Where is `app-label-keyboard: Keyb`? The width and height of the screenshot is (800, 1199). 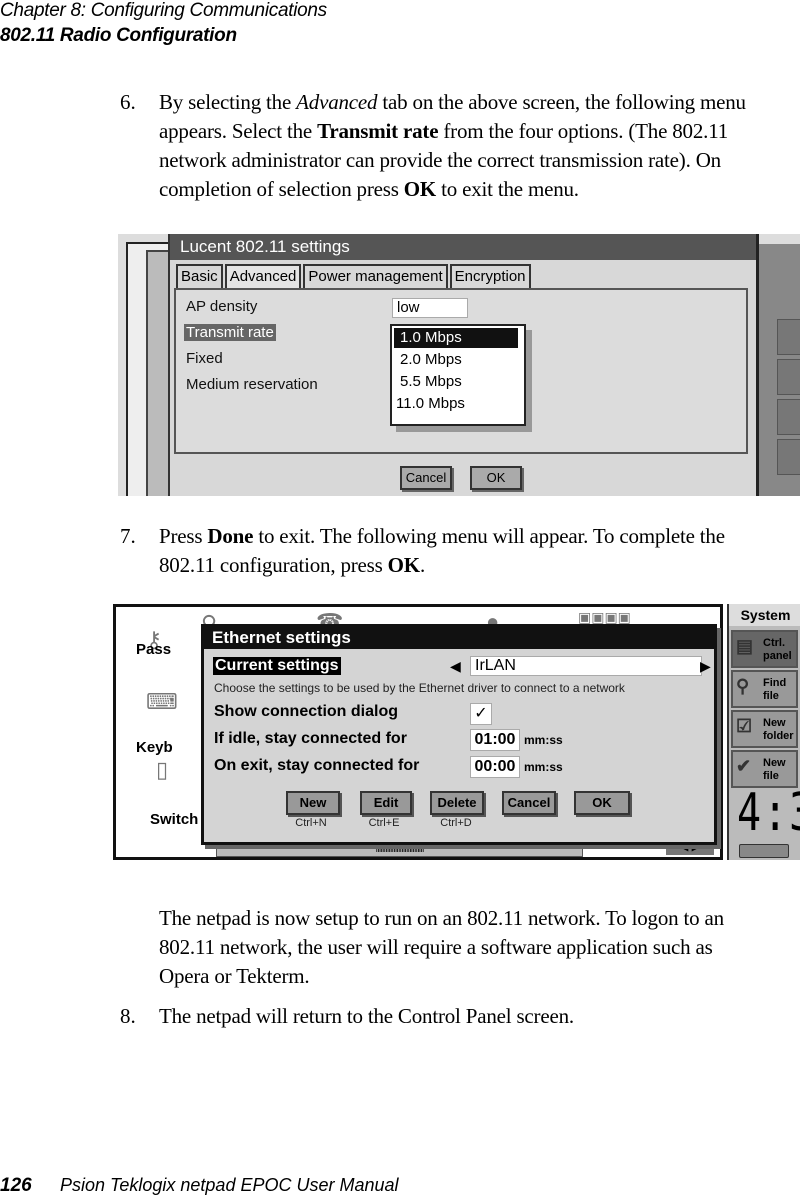
app-label-keyboard: Keyb is located at coordinates (154, 747).